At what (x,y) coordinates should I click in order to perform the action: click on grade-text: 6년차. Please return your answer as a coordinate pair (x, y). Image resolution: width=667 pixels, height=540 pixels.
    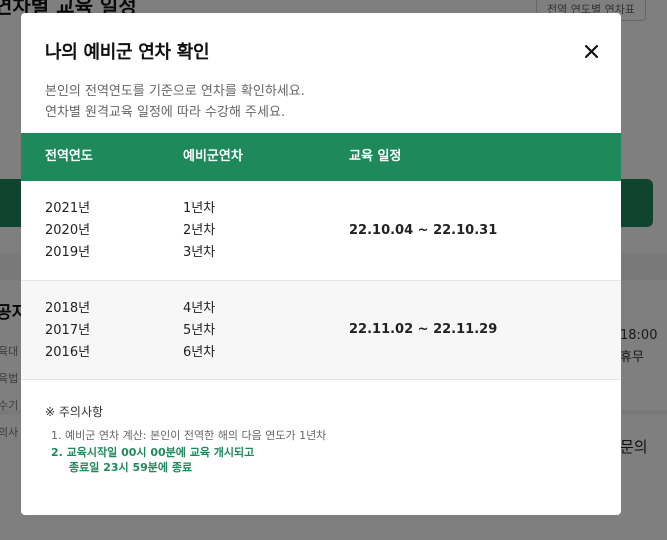
    Looking at the image, I should click on (199, 352).